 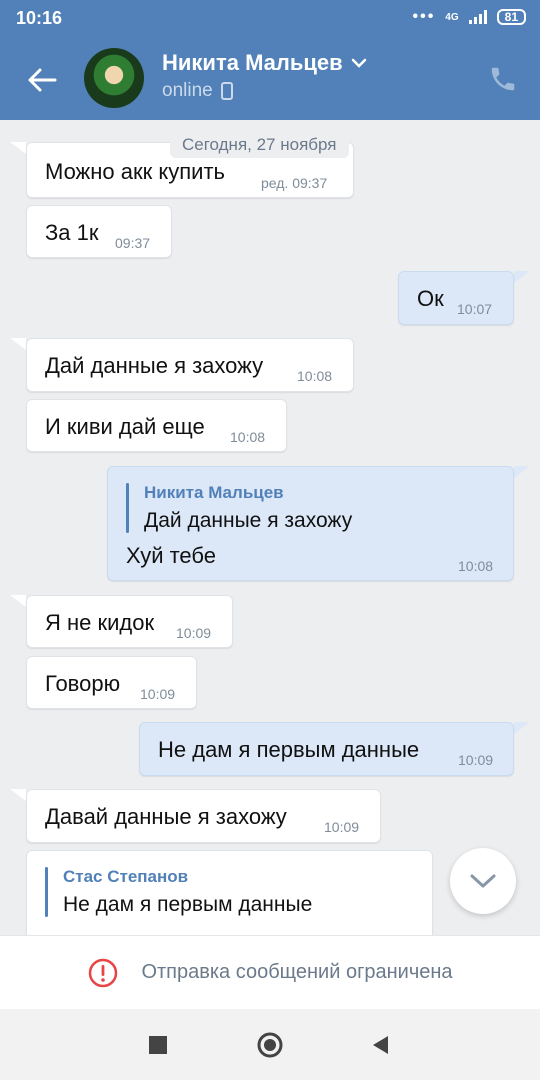 What do you see at coordinates (214, 493) in the screenshot?
I see `quote-author: Никита Мальцев` at bounding box center [214, 493].